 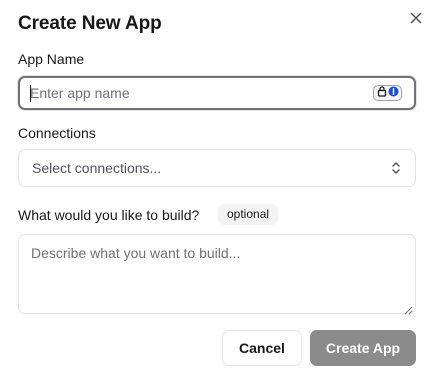 What do you see at coordinates (51, 59) in the screenshot?
I see `app-name-label: App Name` at bounding box center [51, 59].